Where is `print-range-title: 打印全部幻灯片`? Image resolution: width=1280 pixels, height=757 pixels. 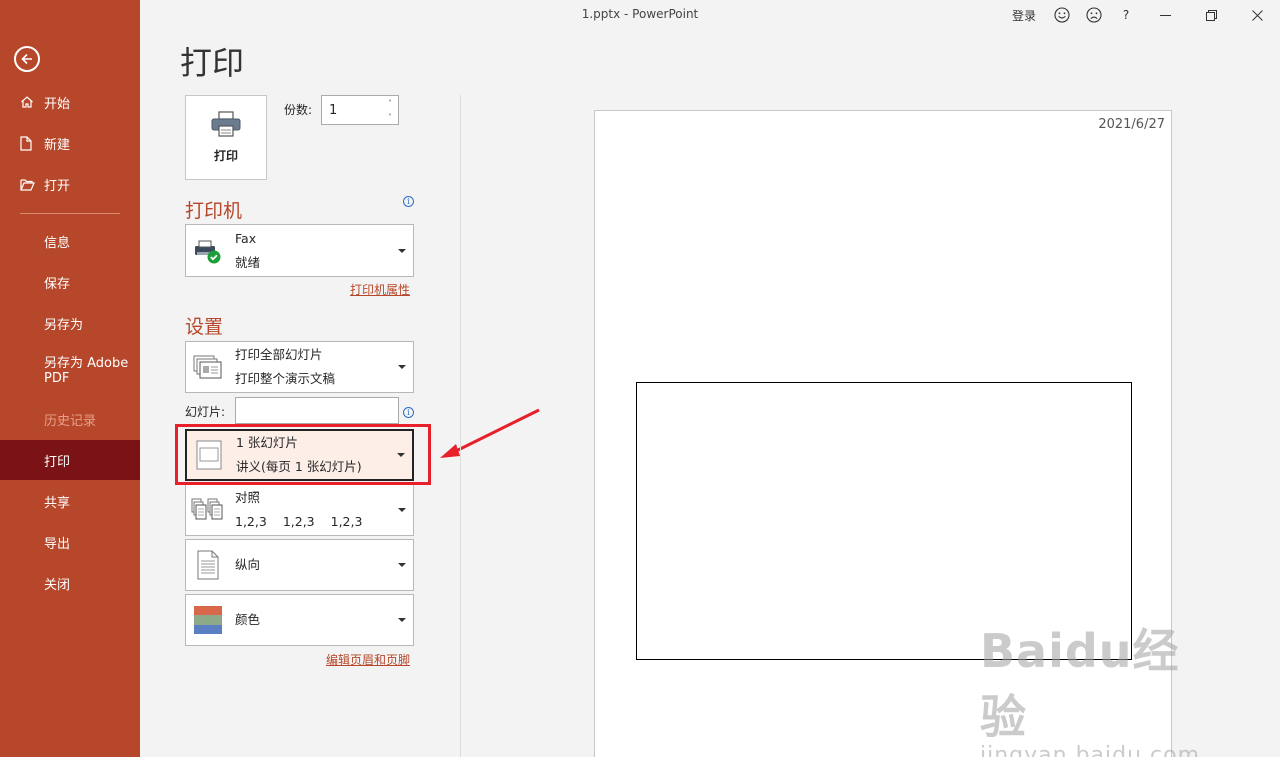
print-range-title: 打印全部幻灯片 is located at coordinates (279, 354).